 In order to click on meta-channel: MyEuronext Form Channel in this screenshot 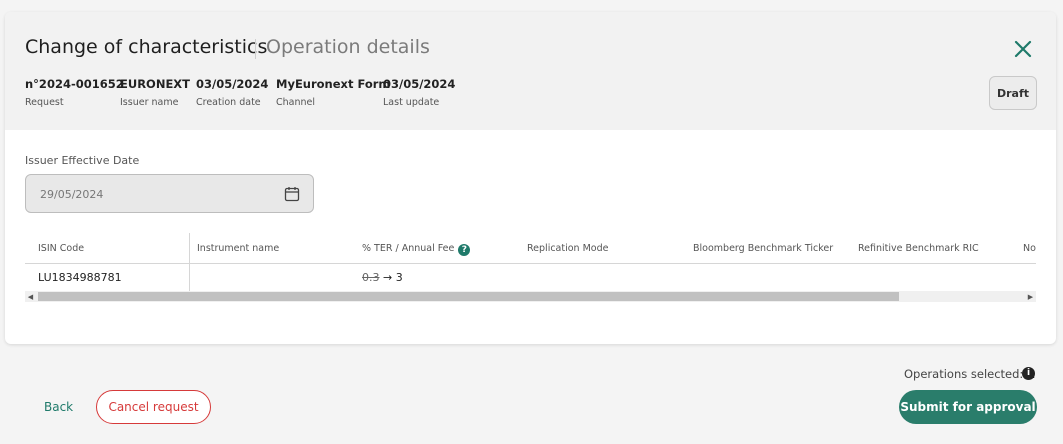, I will do `click(333, 92)`.